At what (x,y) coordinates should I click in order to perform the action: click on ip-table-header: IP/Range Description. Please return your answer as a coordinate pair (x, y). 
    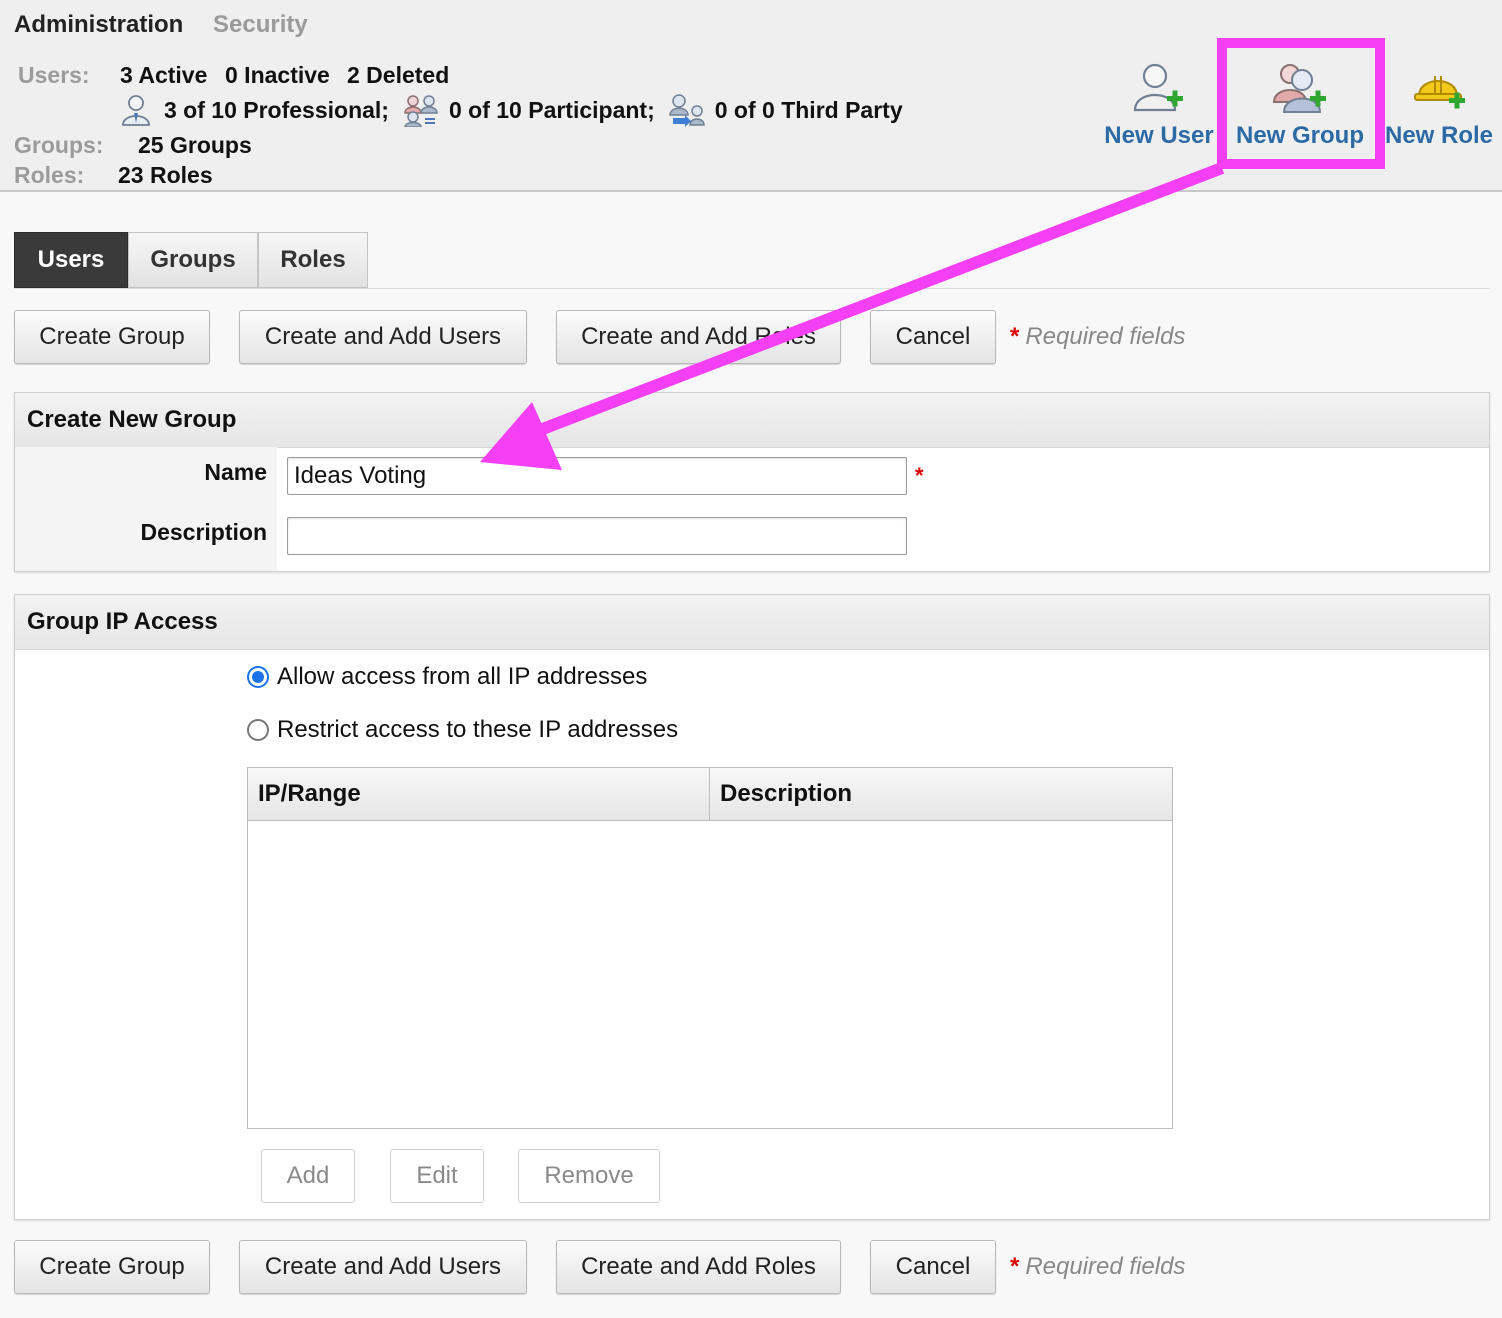
    Looking at the image, I should click on (710, 794).